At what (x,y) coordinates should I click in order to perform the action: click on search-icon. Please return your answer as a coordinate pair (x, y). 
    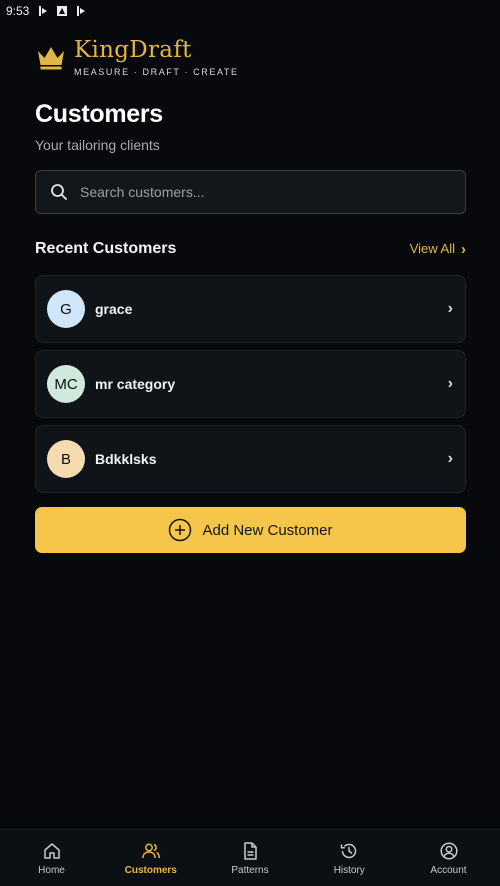
    Looking at the image, I should click on (59, 192).